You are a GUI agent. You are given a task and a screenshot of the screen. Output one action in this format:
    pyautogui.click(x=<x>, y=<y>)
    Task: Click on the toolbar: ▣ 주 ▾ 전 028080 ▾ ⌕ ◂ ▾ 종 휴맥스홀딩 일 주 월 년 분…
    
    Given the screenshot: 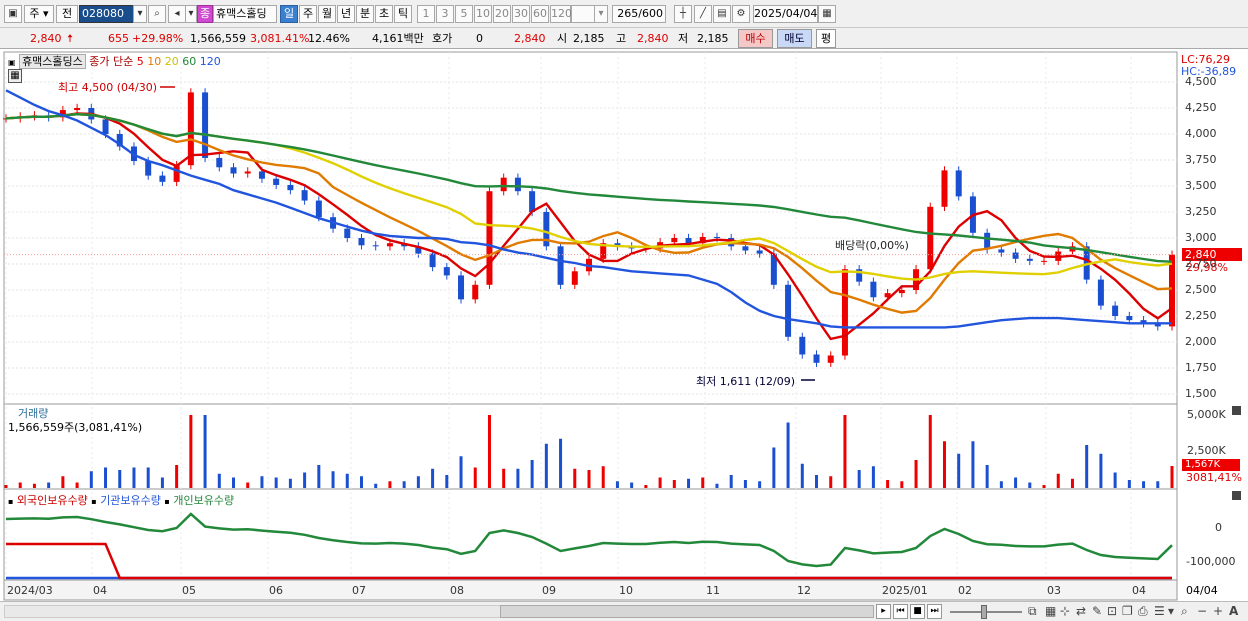 What is the action you would take?
    pyautogui.click(x=624, y=14)
    